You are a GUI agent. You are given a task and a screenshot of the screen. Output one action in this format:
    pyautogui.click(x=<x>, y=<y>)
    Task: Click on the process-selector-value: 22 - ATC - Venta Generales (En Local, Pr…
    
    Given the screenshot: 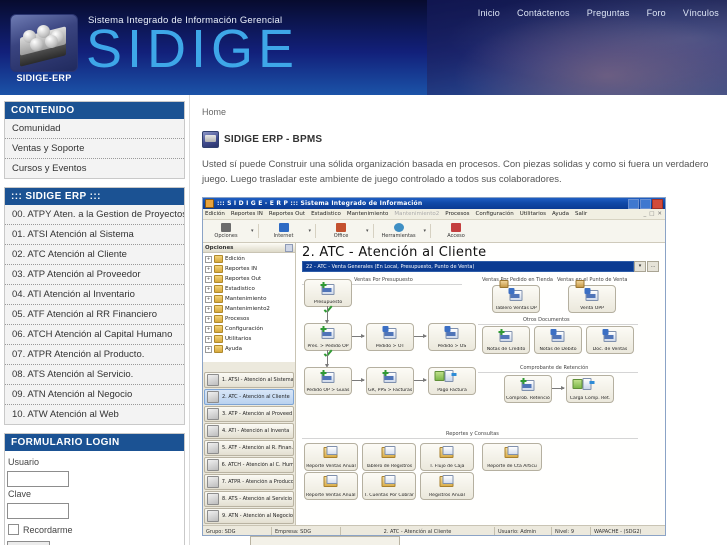 What is the action you would take?
    pyautogui.click(x=468, y=266)
    